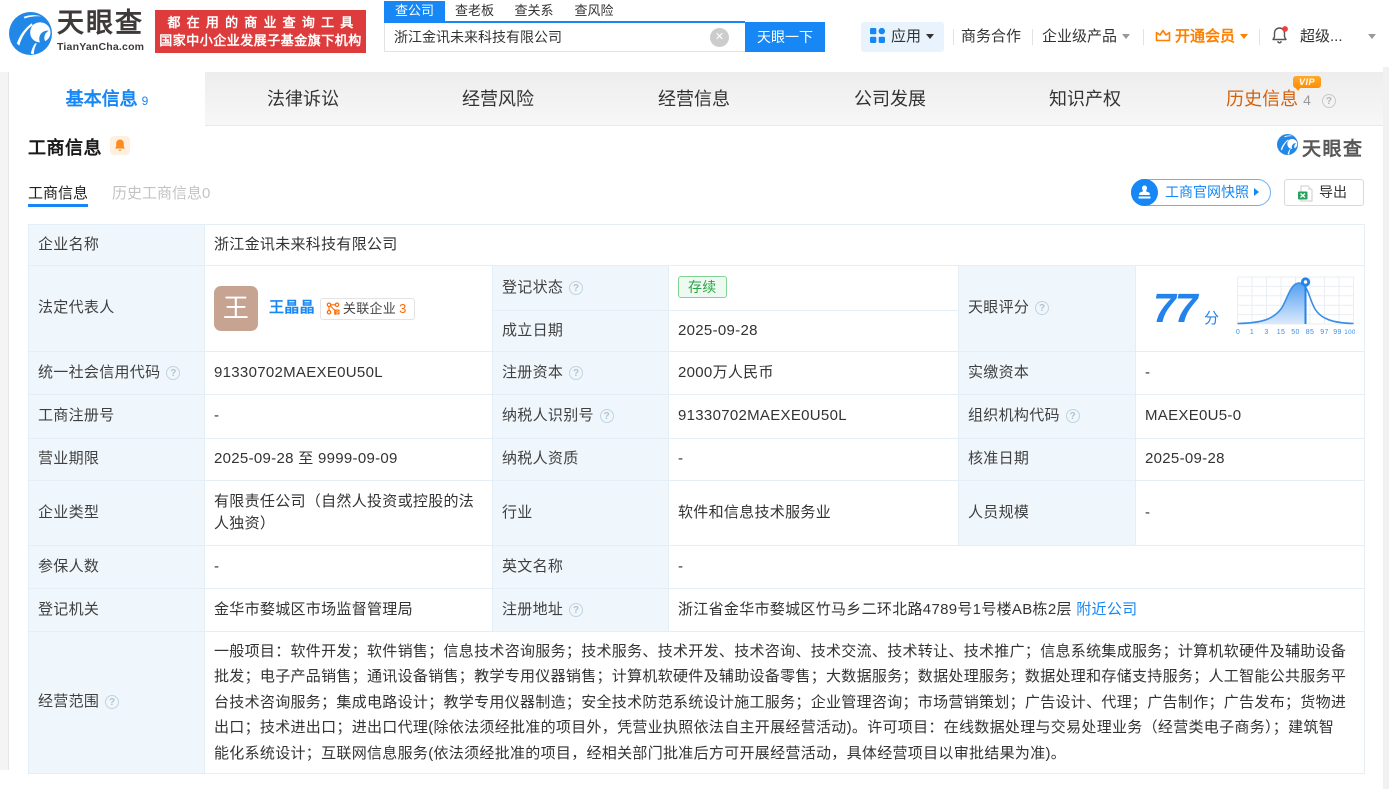  I want to click on svg-text: 50, so click(1295, 332).